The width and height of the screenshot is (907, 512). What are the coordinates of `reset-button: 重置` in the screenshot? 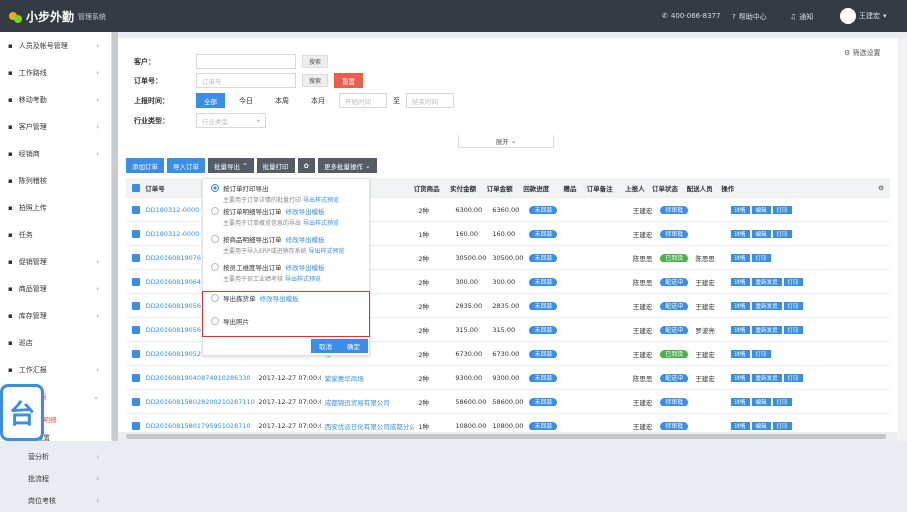 It's located at (349, 80).